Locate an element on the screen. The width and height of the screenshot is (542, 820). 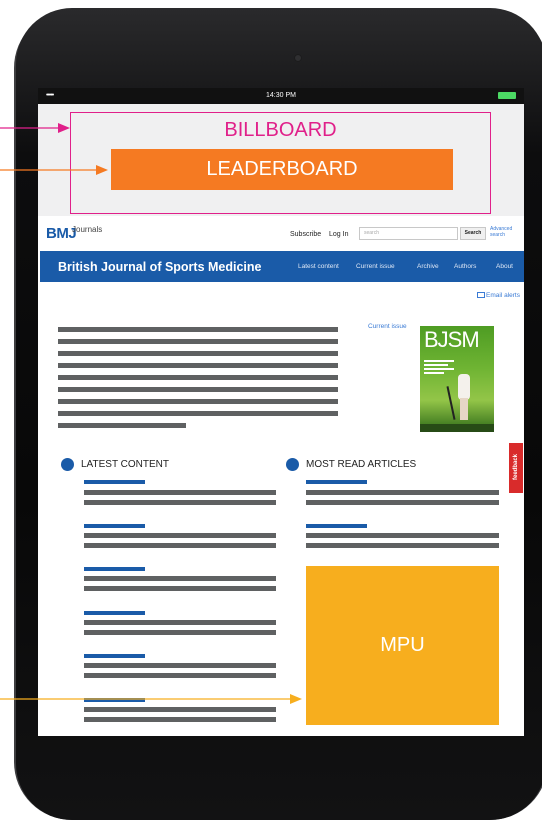
feedback-label: feedback is located at coordinates (516, 467).